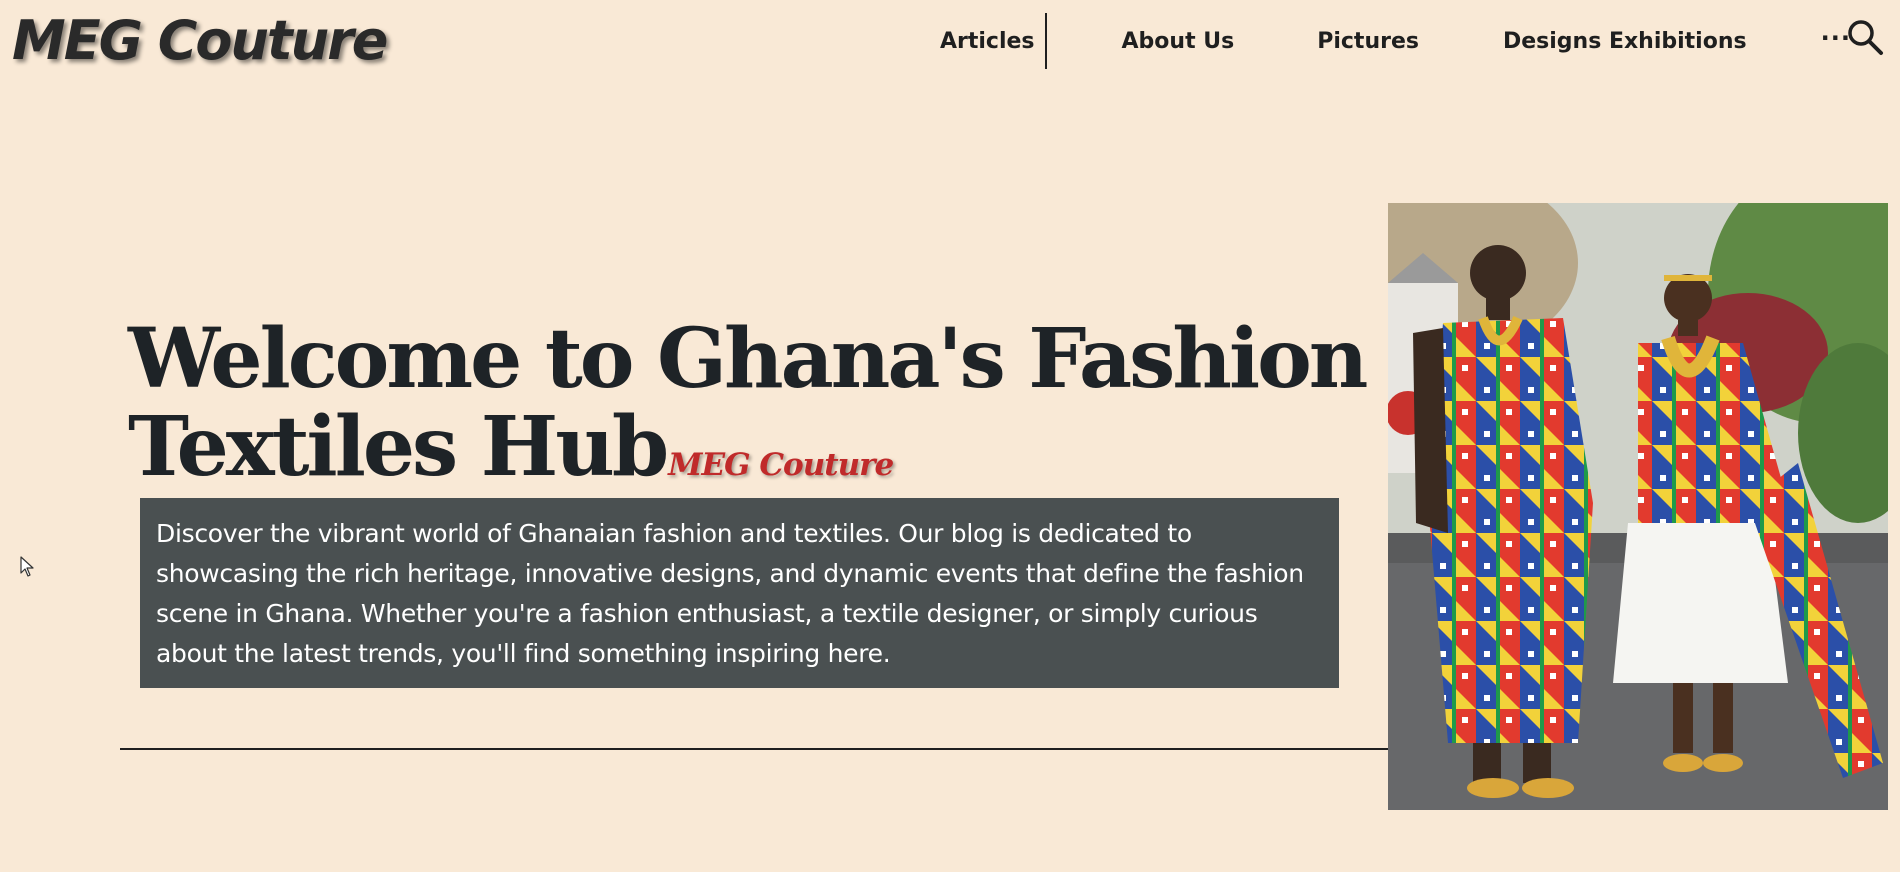 The height and width of the screenshot is (872, 1900). I want to click on hero-title-line-2: Textiles HubMEG Couture, so click(795, 456).